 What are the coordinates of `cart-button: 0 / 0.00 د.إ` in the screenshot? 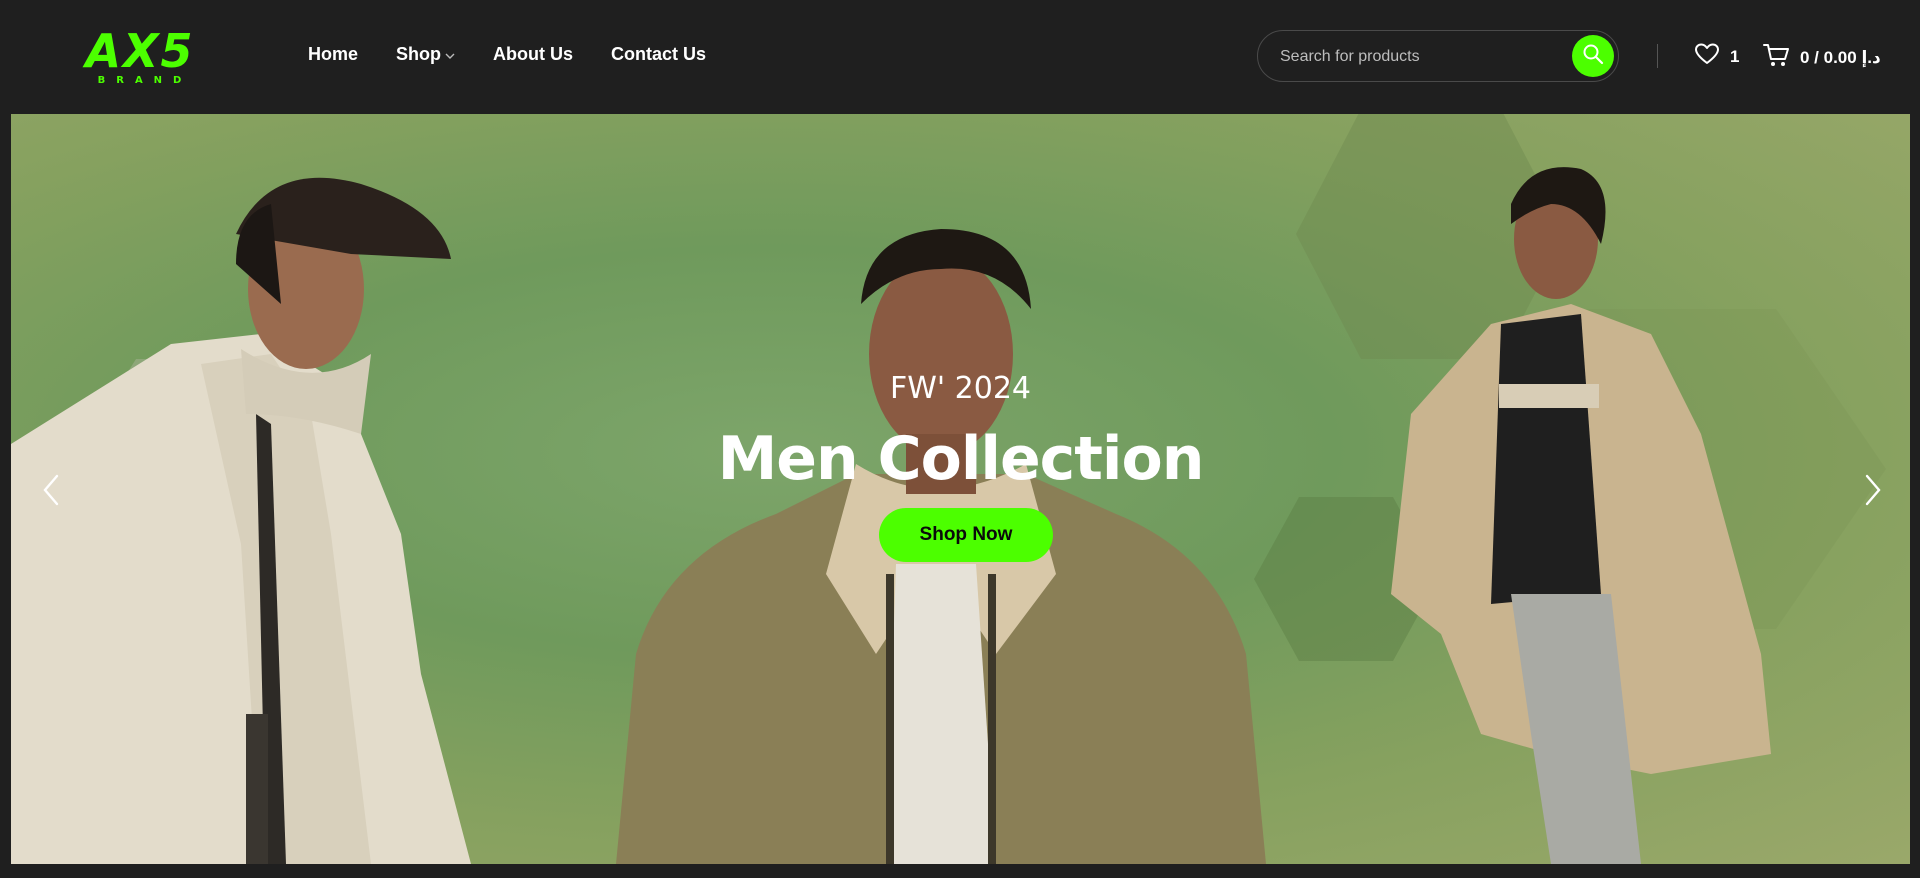 It's located at (1821, 57).